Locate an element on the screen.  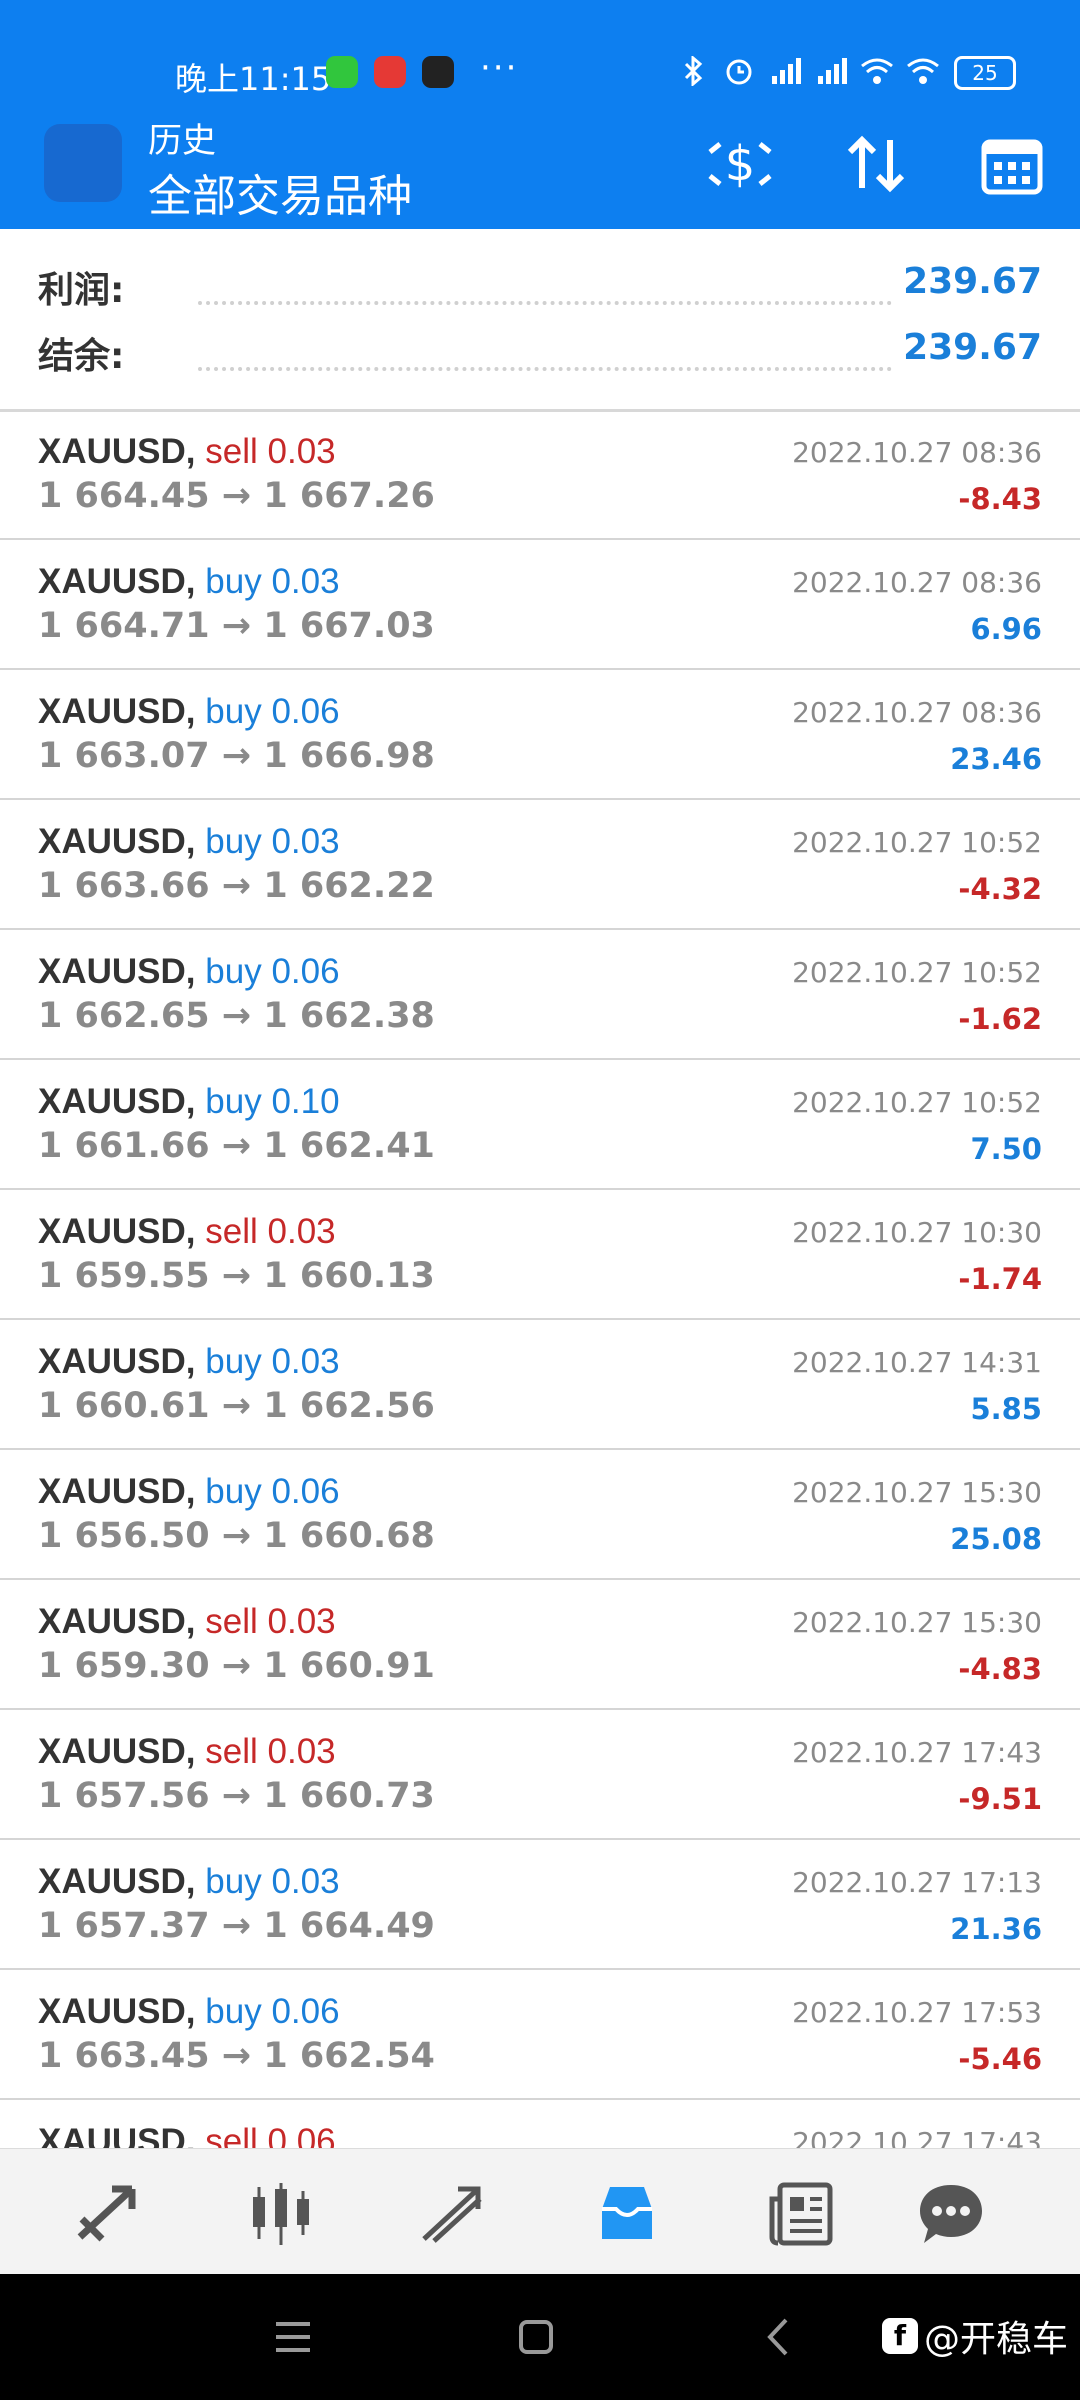
status-bar: 晚上11:15 ··· 25 is located at coordinates (540, 75).